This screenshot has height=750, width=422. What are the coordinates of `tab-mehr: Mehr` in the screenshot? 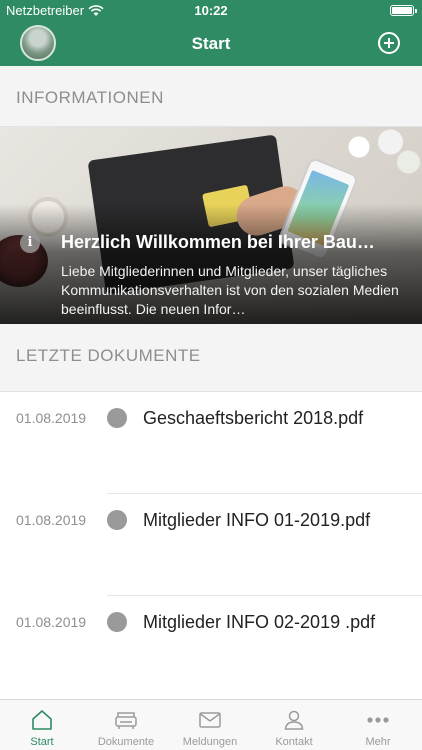 It's located at (378, 725).